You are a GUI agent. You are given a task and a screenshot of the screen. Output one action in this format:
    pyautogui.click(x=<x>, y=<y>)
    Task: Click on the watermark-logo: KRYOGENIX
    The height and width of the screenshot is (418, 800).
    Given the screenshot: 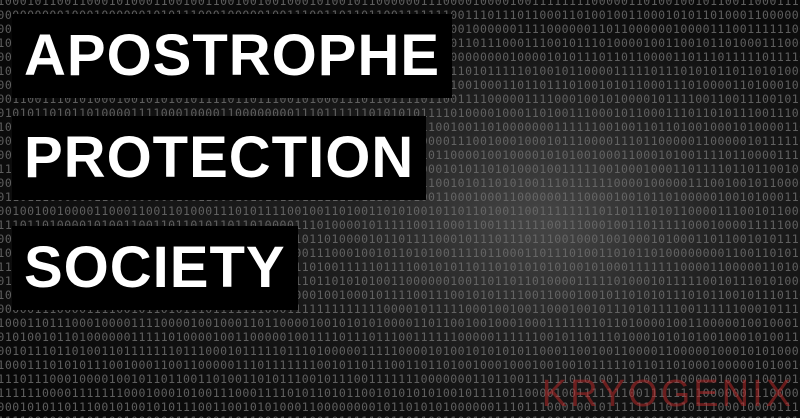 What is the action you would take?
    pyautogui.click(x=667, y=394)
    